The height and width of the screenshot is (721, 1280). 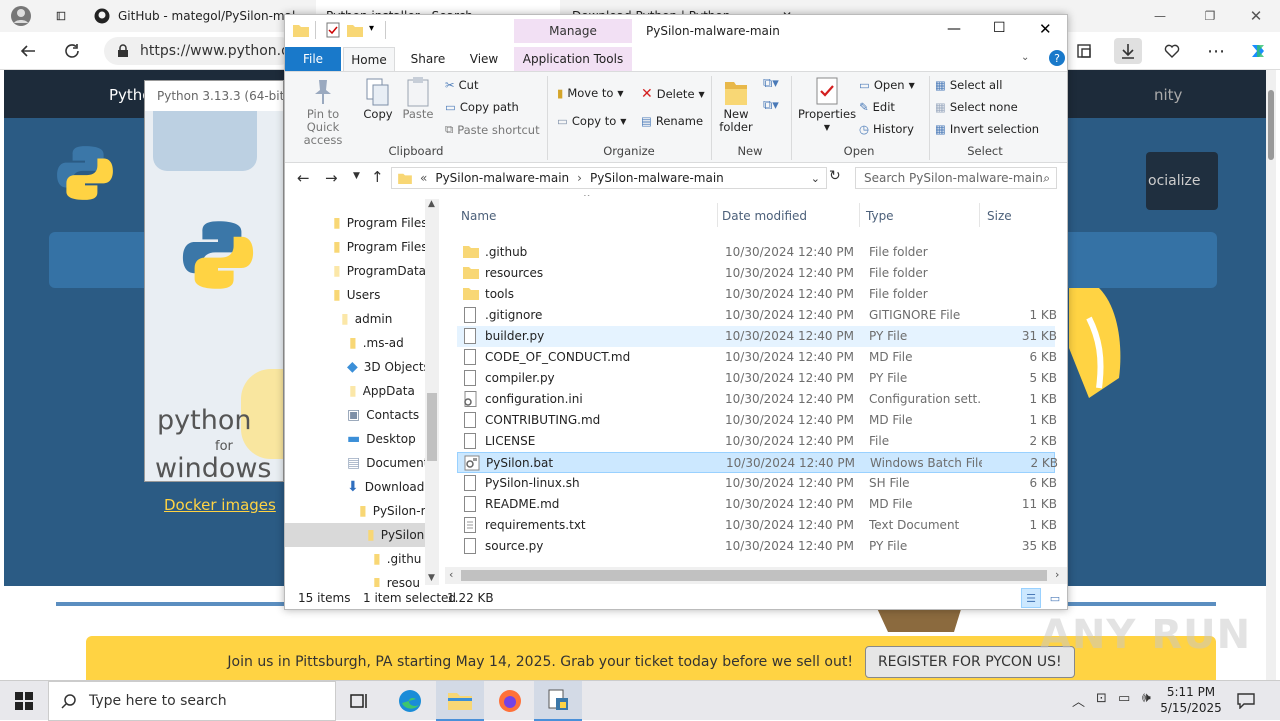 What do you see at coordinates (331, 178) in the screenshot?
I see `forward-nav-button: →` at bounding box center [331, 178].